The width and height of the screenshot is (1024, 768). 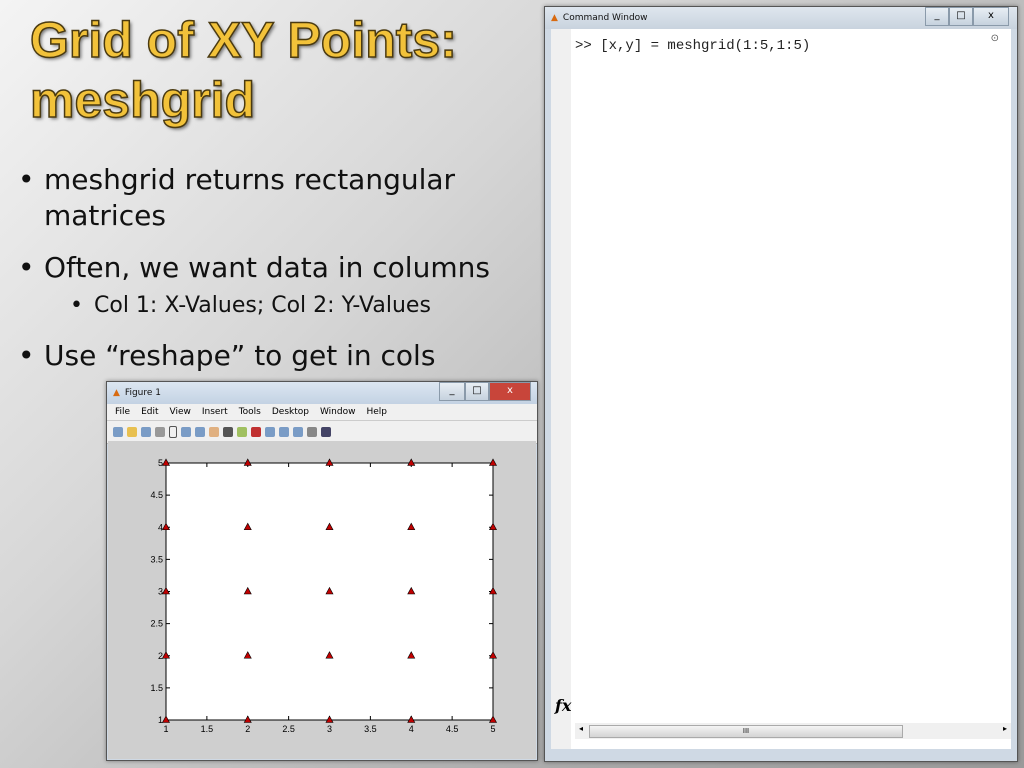 What do you see at coordinates (262, 305) in the screenshot?
I see `bullet-text: Col 1: X-Values; Col 2: Y-Values` at bounding box center [262, 305].